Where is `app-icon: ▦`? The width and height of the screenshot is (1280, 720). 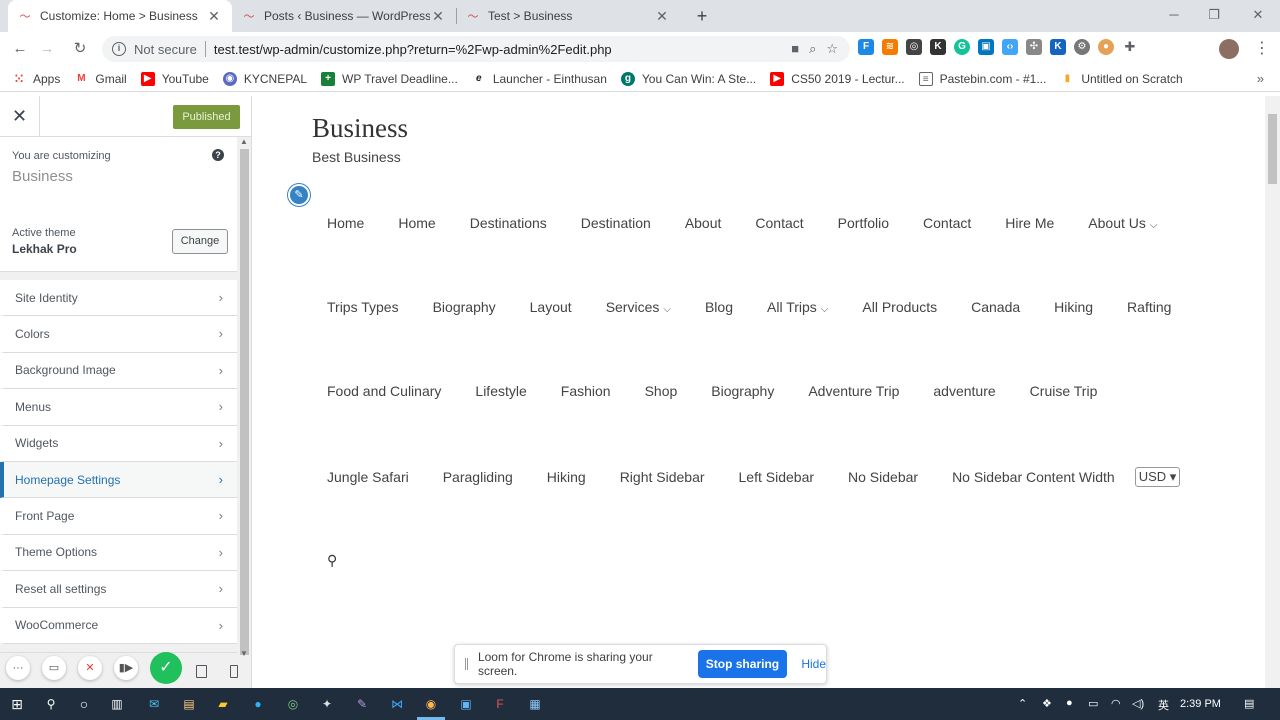
app-icon: ▦ is located at coordinates (535, 704).